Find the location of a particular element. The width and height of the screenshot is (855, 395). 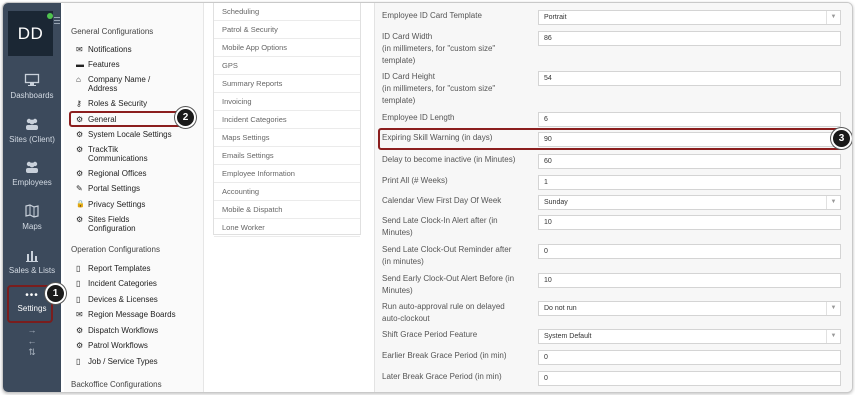

highlight-box-expiring-skill is located at coordinates (610, 139).